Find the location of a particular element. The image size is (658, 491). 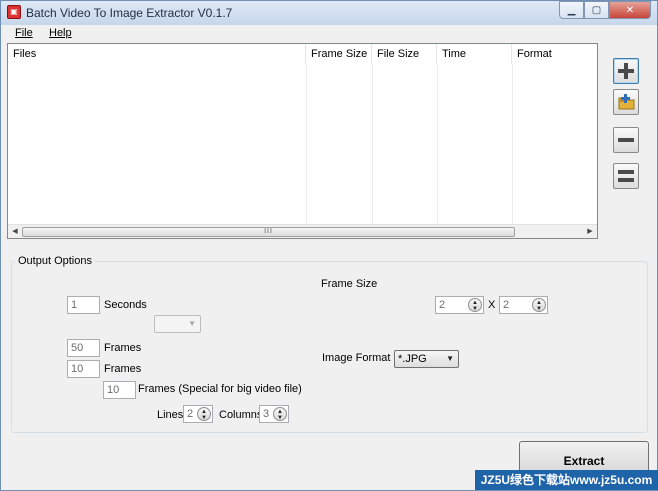

add-file-button is located at coordinates (626, 71).